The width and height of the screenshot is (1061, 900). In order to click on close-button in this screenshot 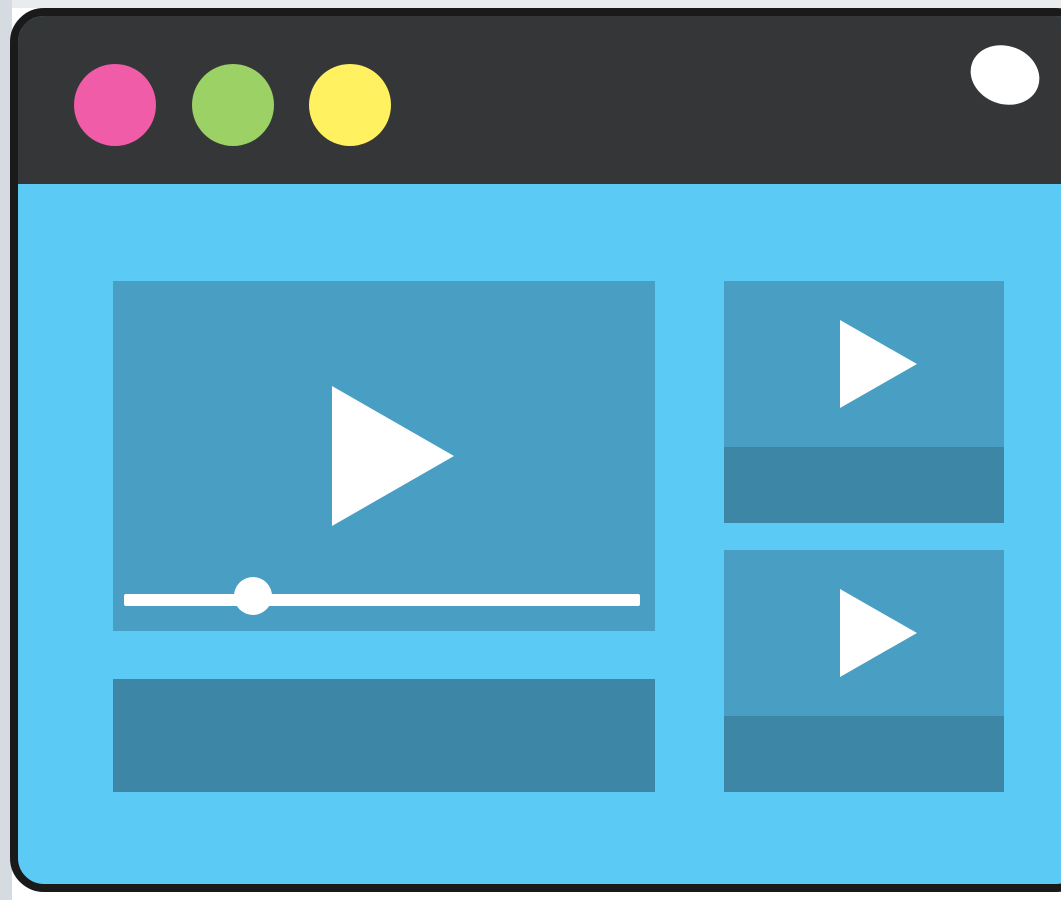, I will do `click(115, 105)`.